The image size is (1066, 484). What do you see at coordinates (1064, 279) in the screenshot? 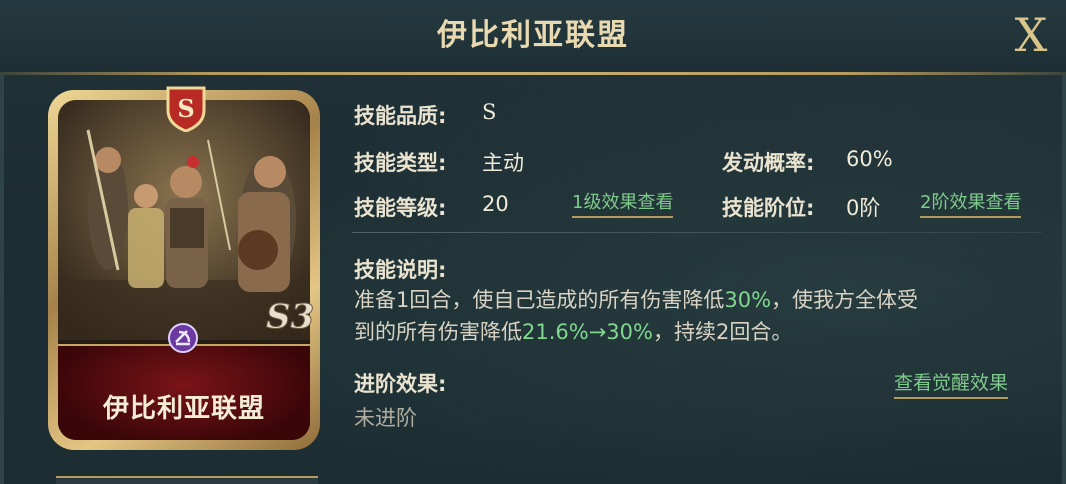
I see `frame-right-edge` at bounding box center [1064, 279].